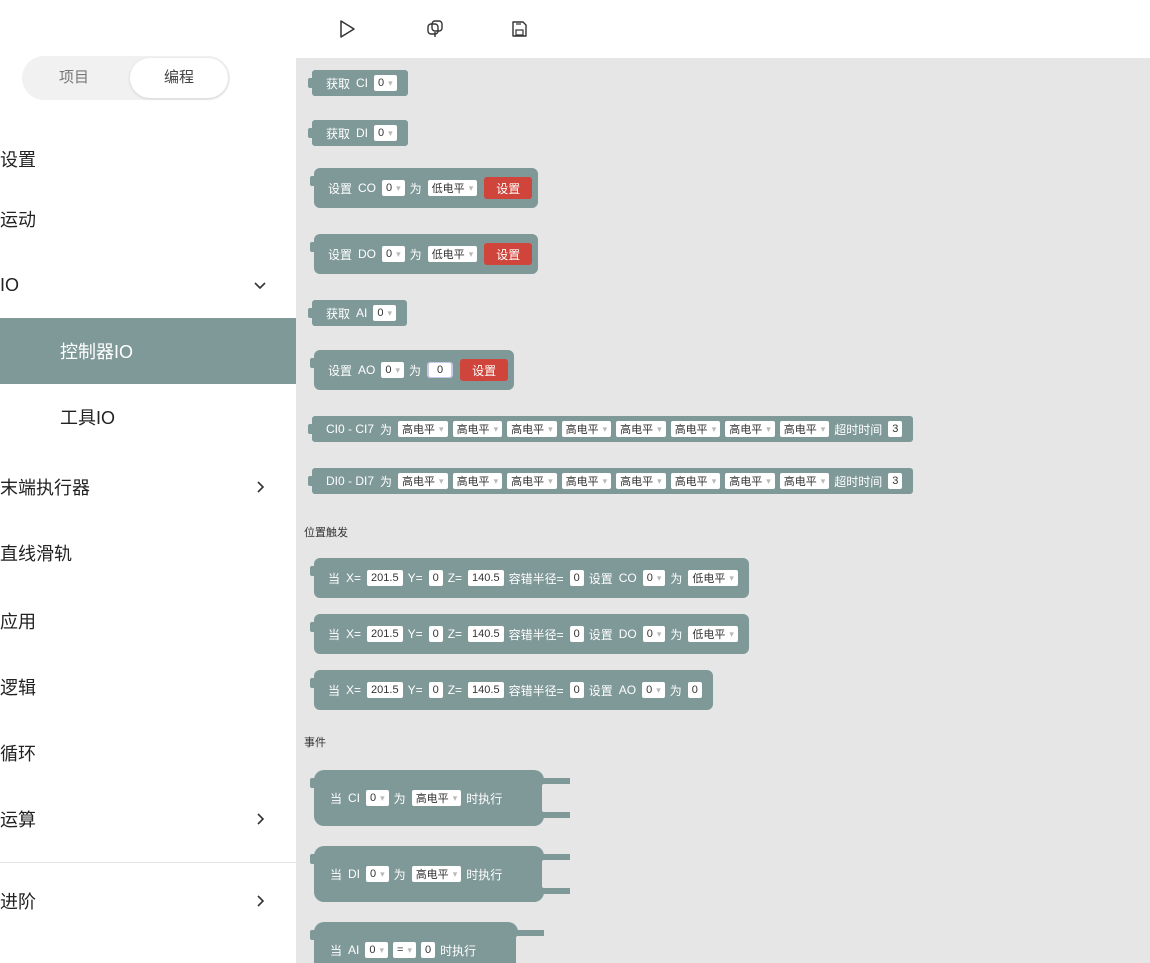 The height and width of the screenshot is (963, 1150). Describe the element at coordinates (148, 819) in the screenshot. I see `sidebar-item-math: 运算` at that location.